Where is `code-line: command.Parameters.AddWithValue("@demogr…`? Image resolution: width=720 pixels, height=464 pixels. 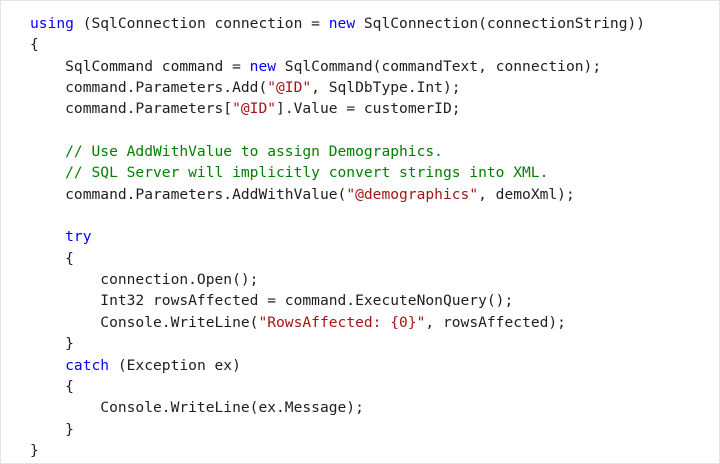
code-line: command.Parameters.AddWithValue("@demogr… is located at coordinates (337, 194).